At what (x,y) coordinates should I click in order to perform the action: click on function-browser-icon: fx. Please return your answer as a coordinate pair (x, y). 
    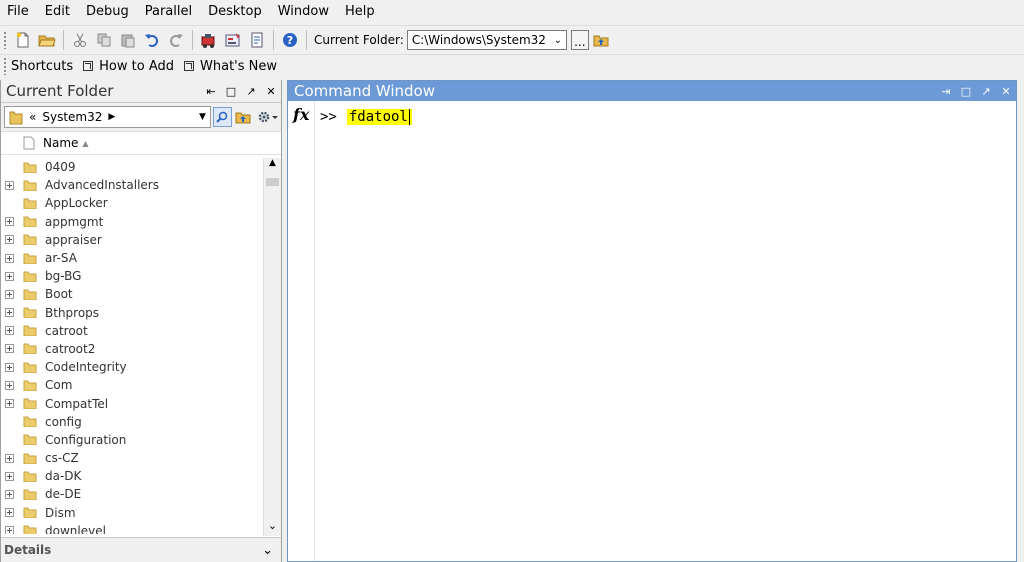
    Looking at the image, I should click on (301, 114).